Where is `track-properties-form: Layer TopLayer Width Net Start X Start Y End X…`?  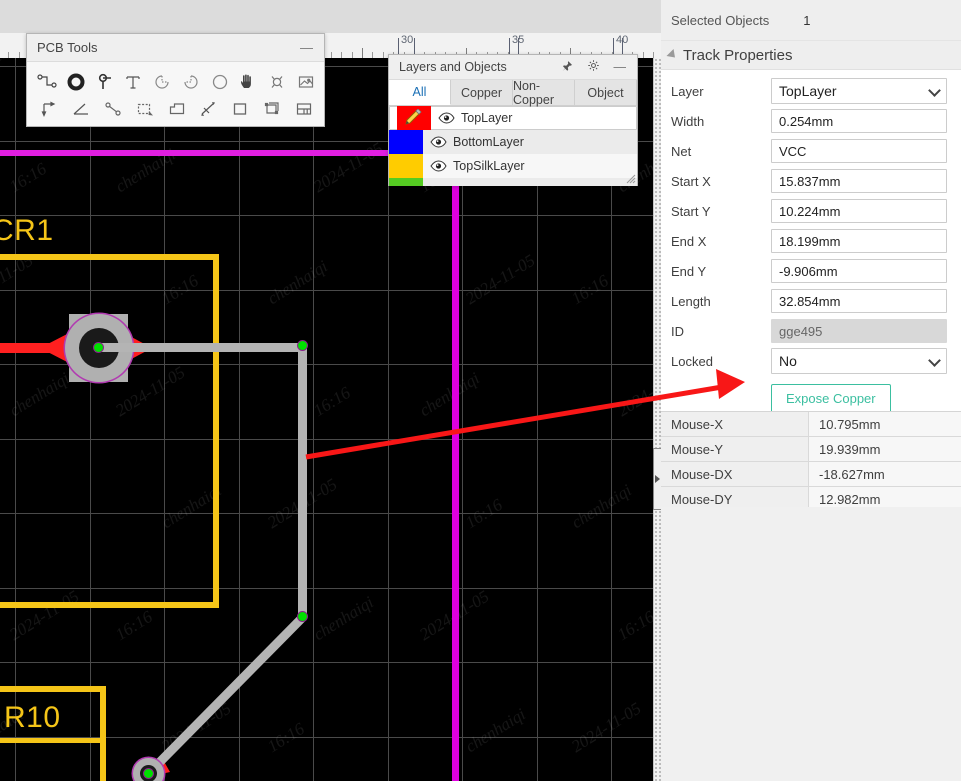 track-properties-form: Layer TopLayer Width Net Start X Start Y End X… is located at coordinates (811, 223).